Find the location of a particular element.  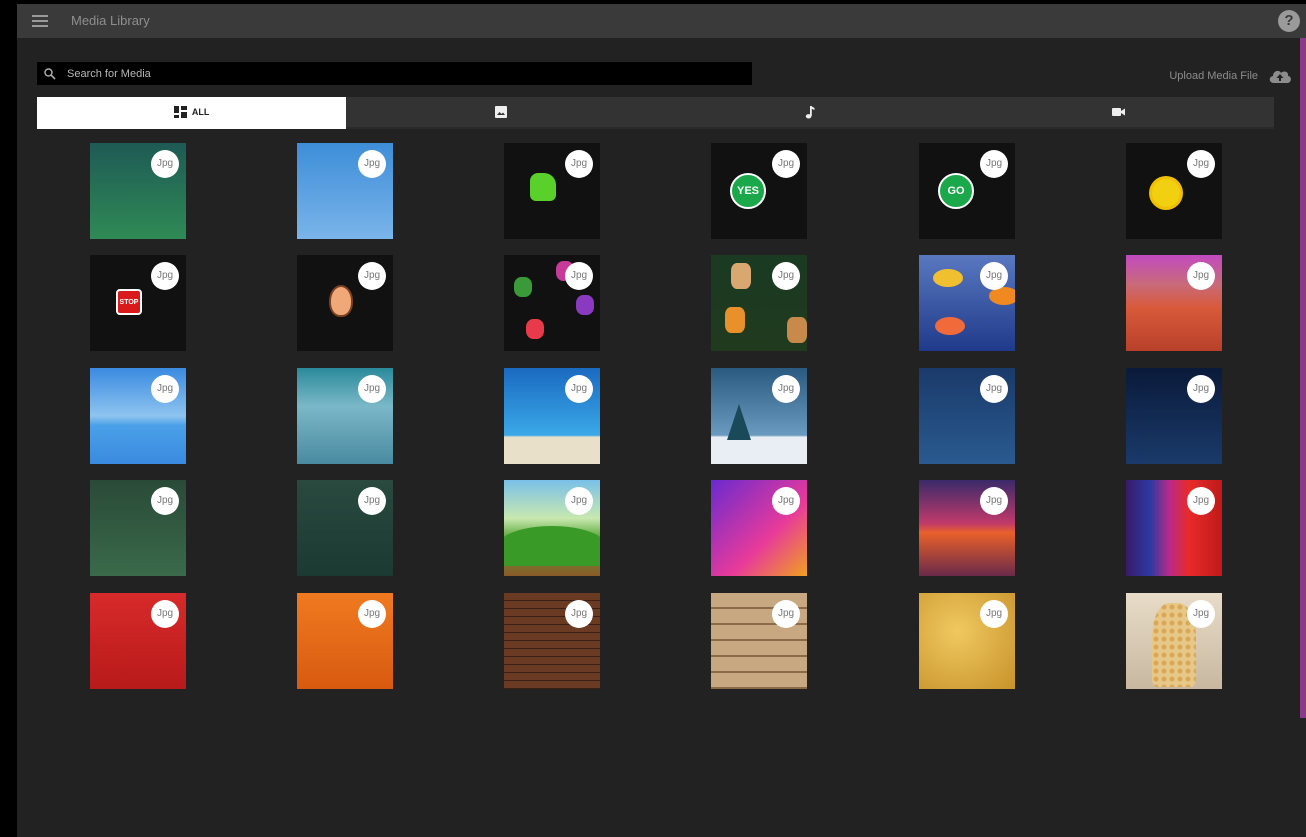

tab-all: ALL is located at coordinates (192, 113).